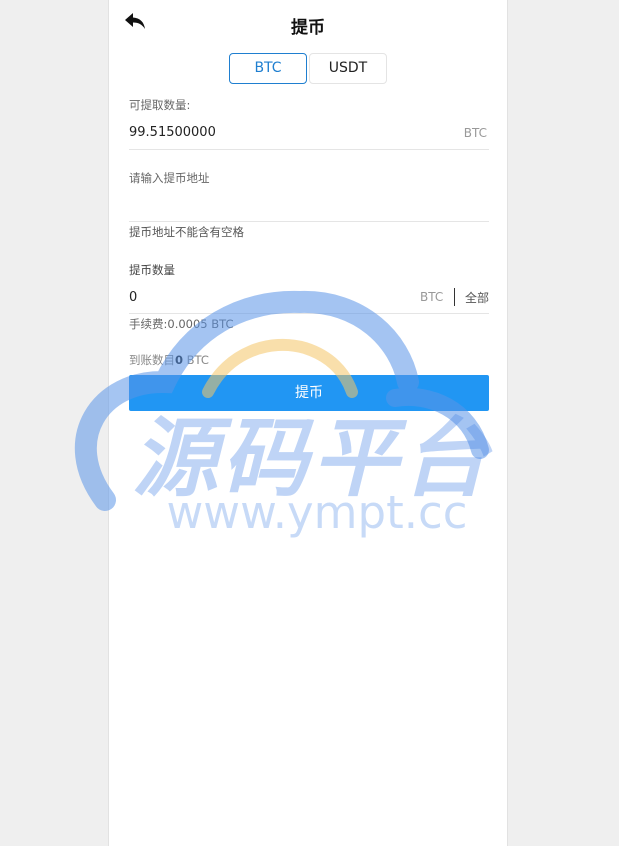 This screenshot has height=846, width=619. Describe the element at coordinates (454, 297) in the screenshot. I see `separator` at that location.